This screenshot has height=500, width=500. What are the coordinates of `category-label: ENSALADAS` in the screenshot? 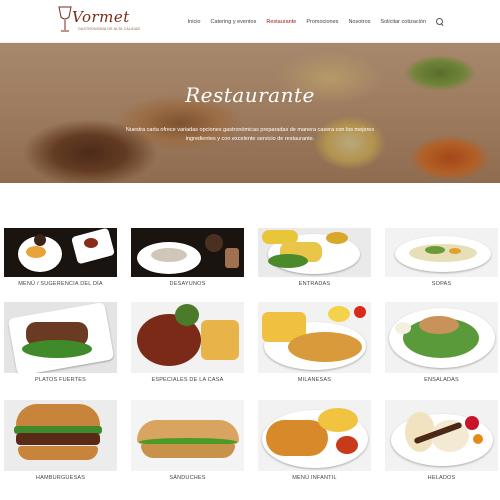 It's located at (441, 380).